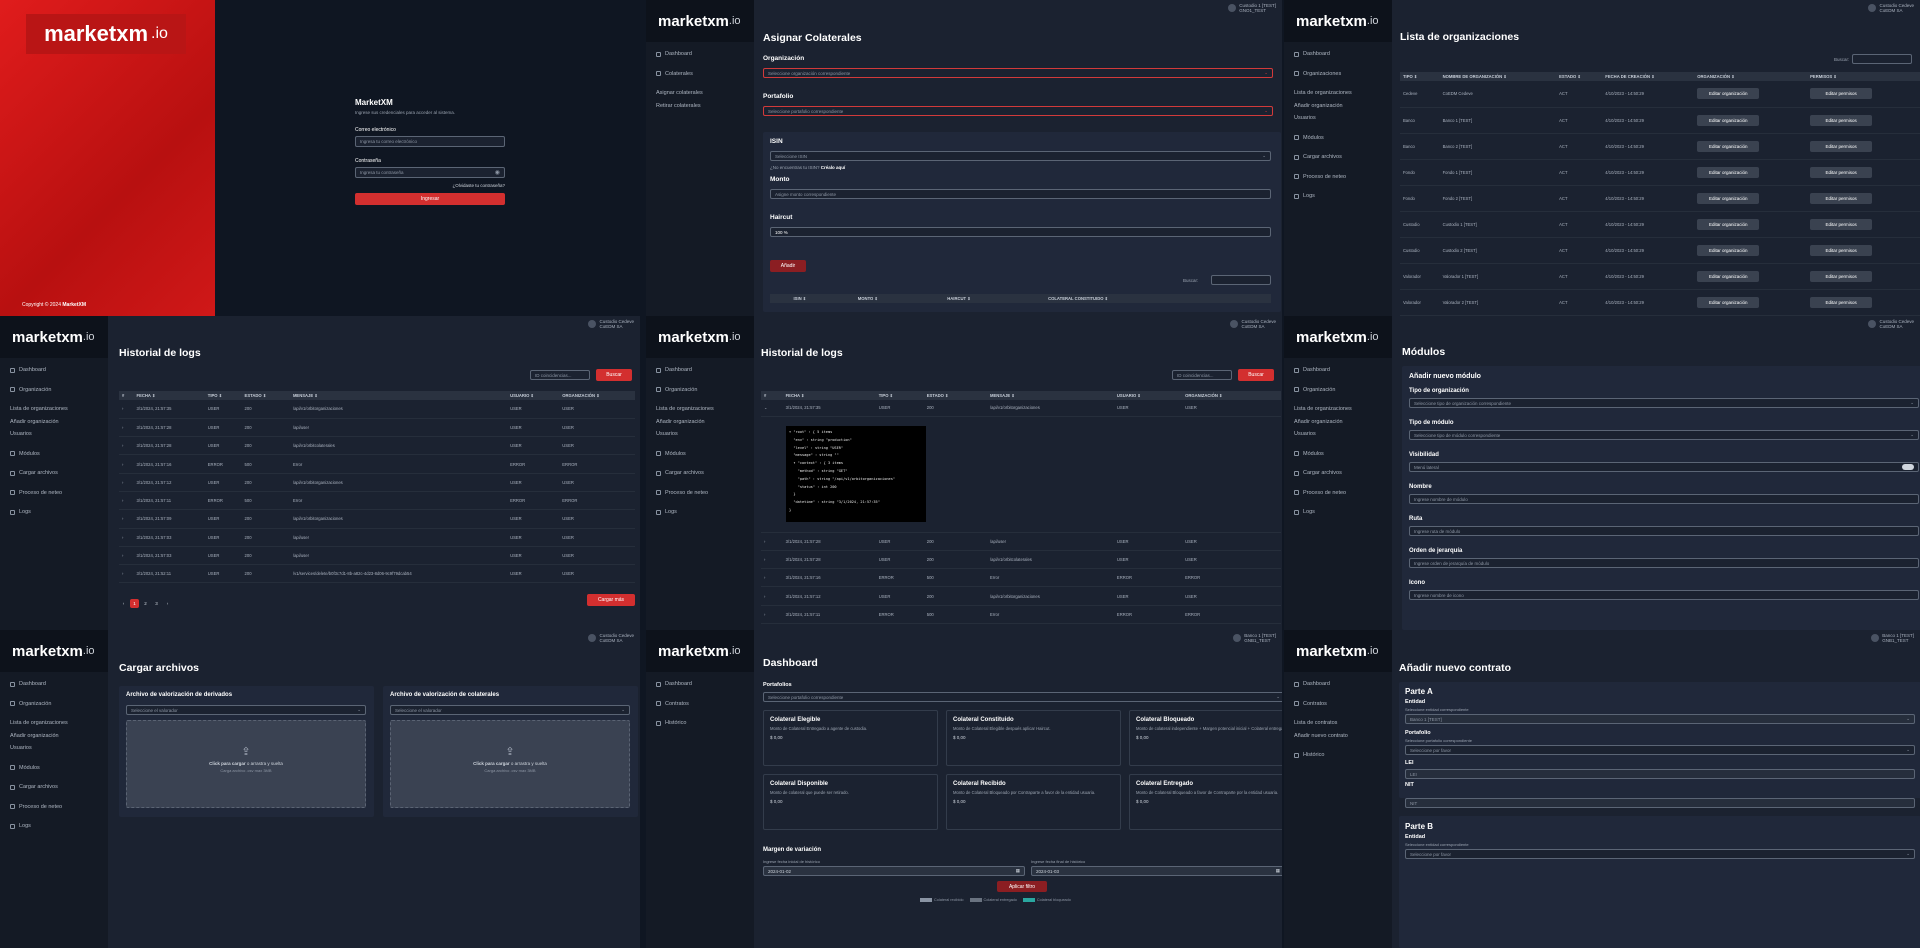  Describe the element at coordinates (995, 298) in the screenshot. I see `column-header: HAIRCUT ⇕` at that location.